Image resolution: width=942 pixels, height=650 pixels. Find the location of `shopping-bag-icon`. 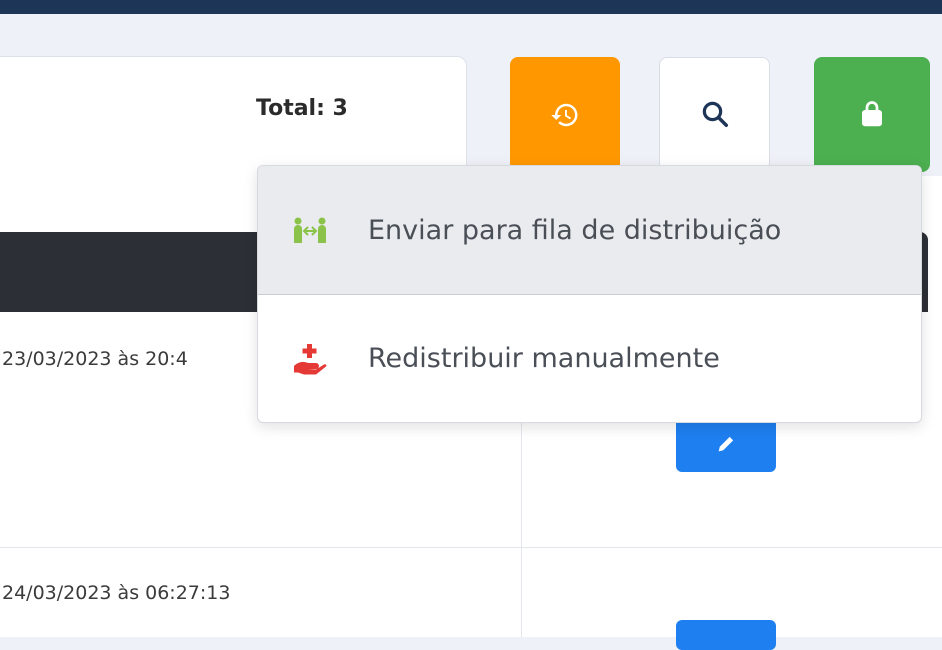

shopping-bag-icon is located at coordinates (872, 113).